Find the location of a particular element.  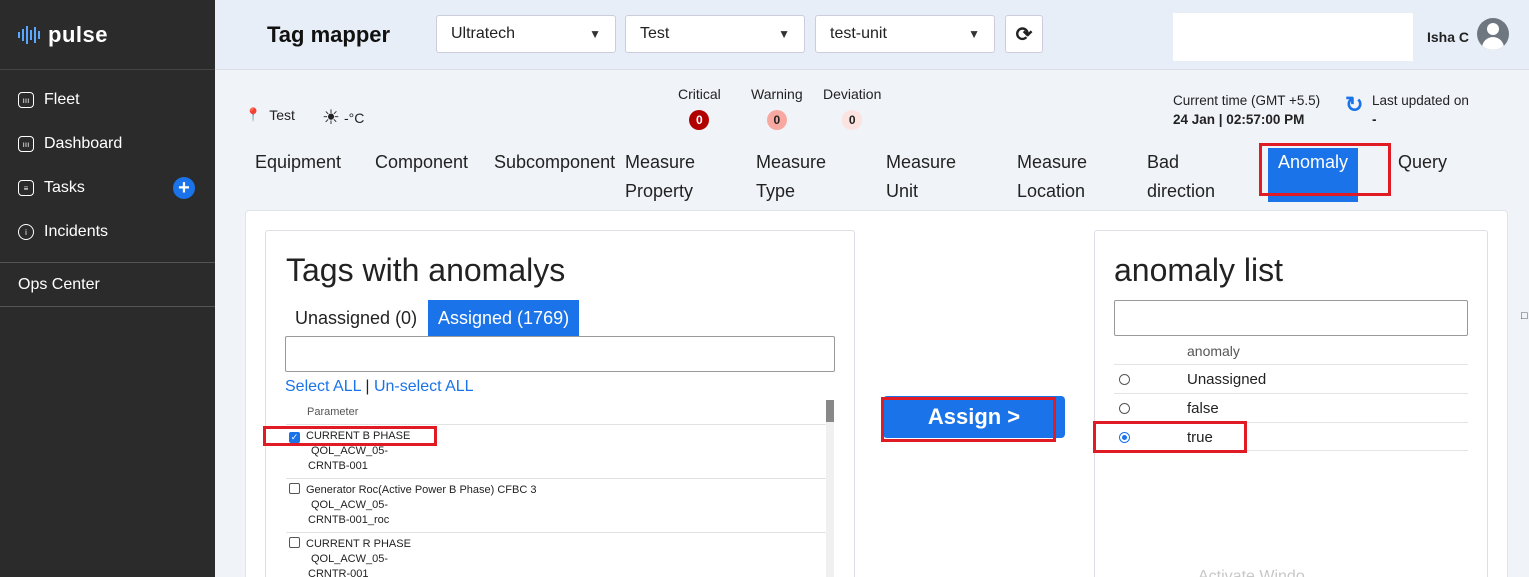

assign-button: Assign > is located at coordinates (974, 417).